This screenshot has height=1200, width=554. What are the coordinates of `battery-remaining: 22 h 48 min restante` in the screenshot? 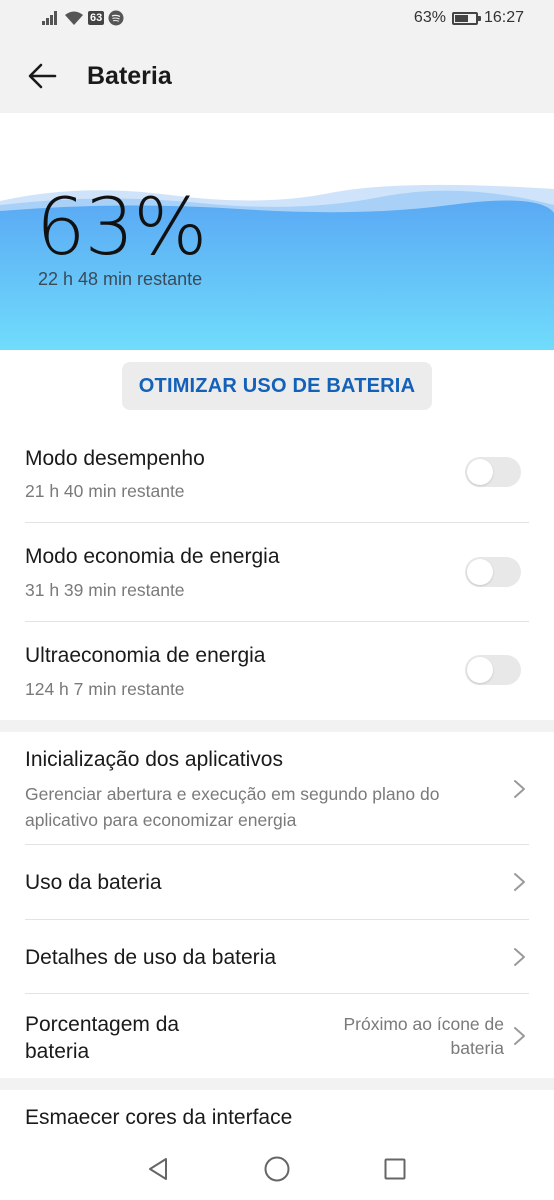 It's located at (120, 279).